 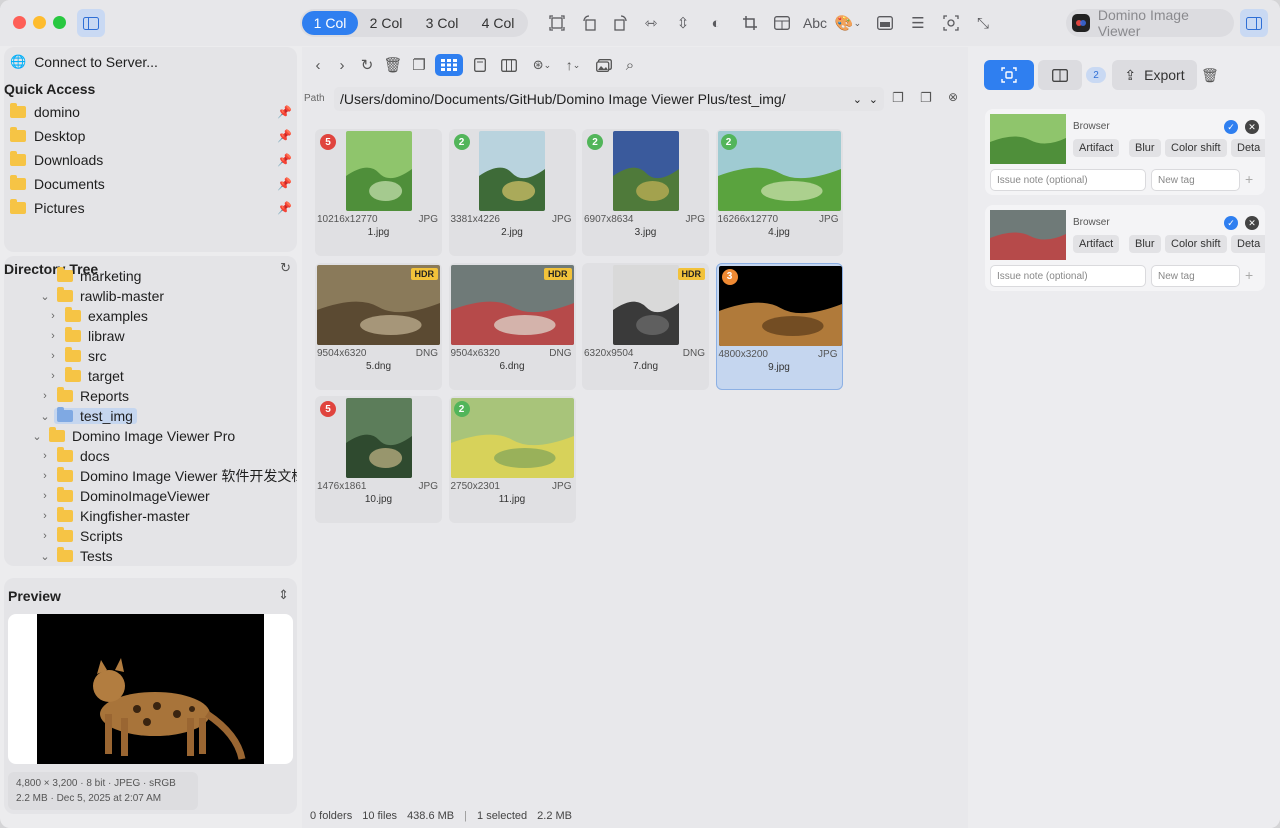 I want to click on quick-access-item: domino 📌, so click(x=151, y=112).